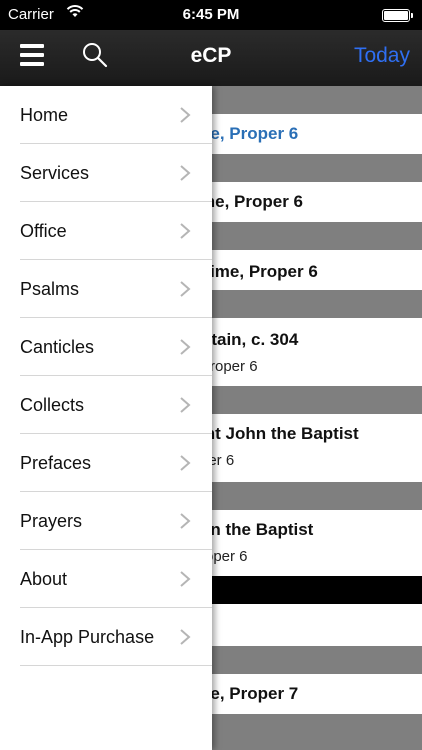 The width and height of the screenshot is (422, 750). Describe the element at coordinates (44, 115) in the screenshot. I see `menu-item-label: Home` at that location.